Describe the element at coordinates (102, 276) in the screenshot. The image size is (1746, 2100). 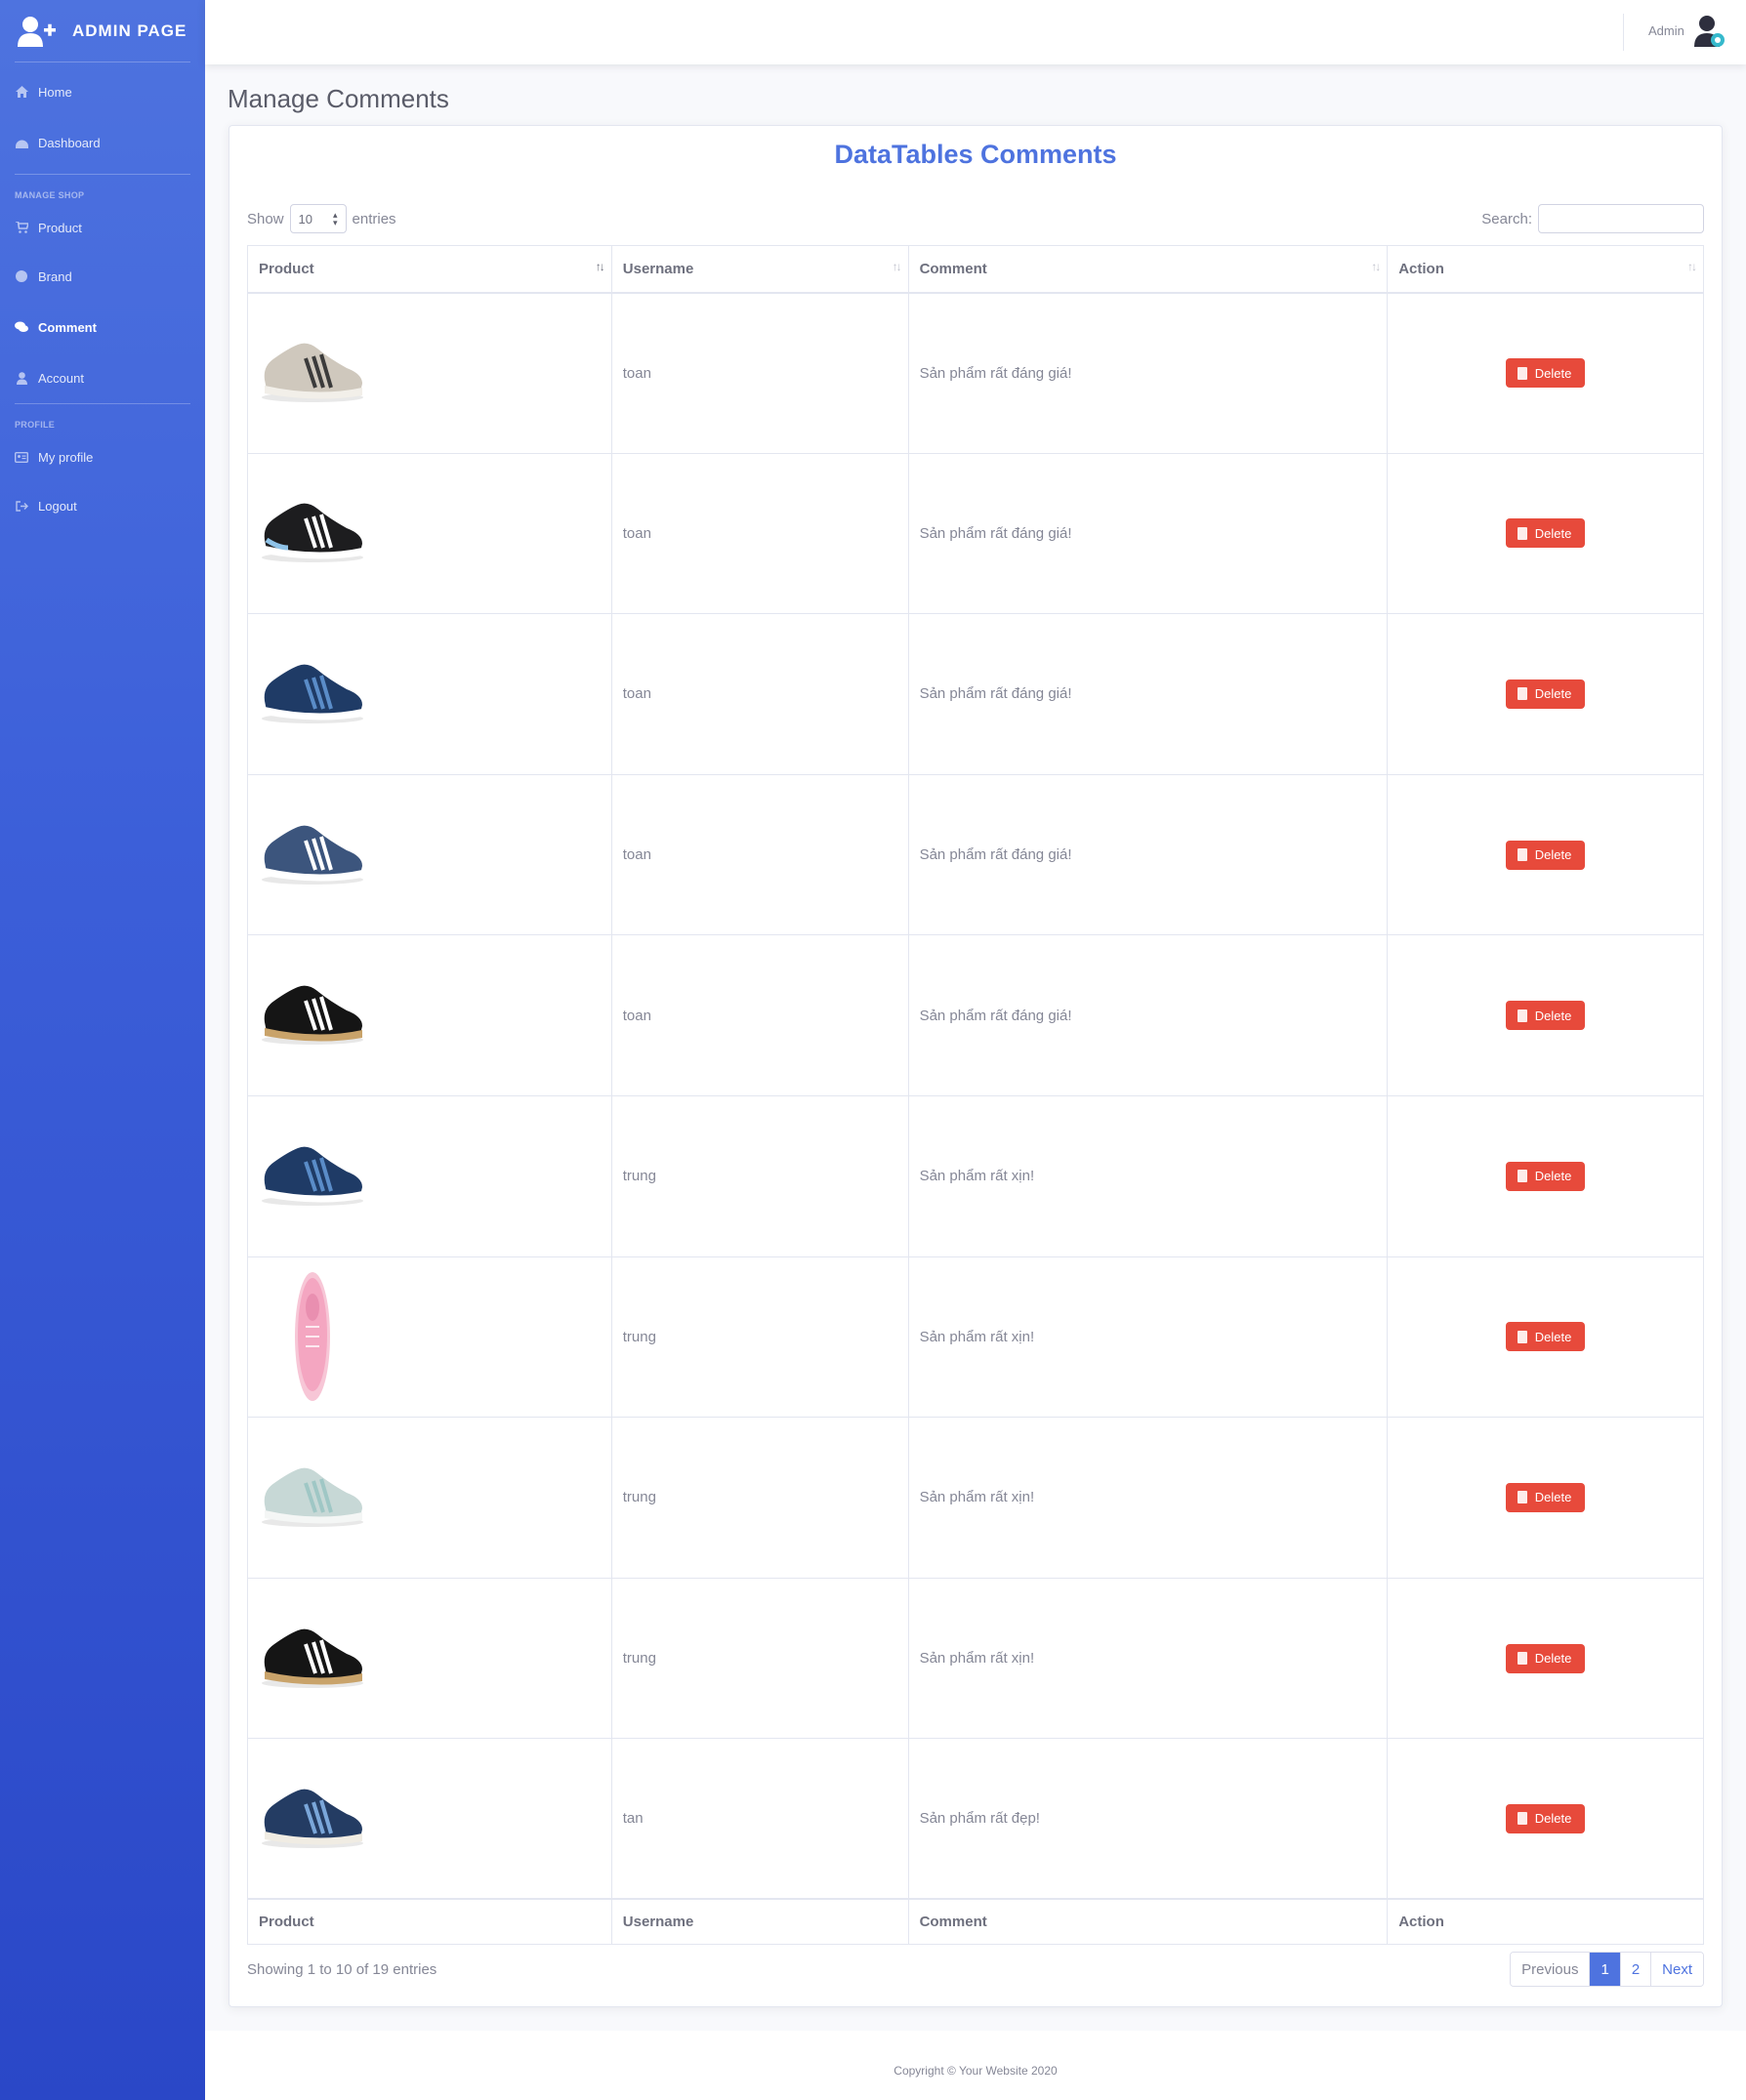
I see `sidebar-item-brand: Brand` at that location.